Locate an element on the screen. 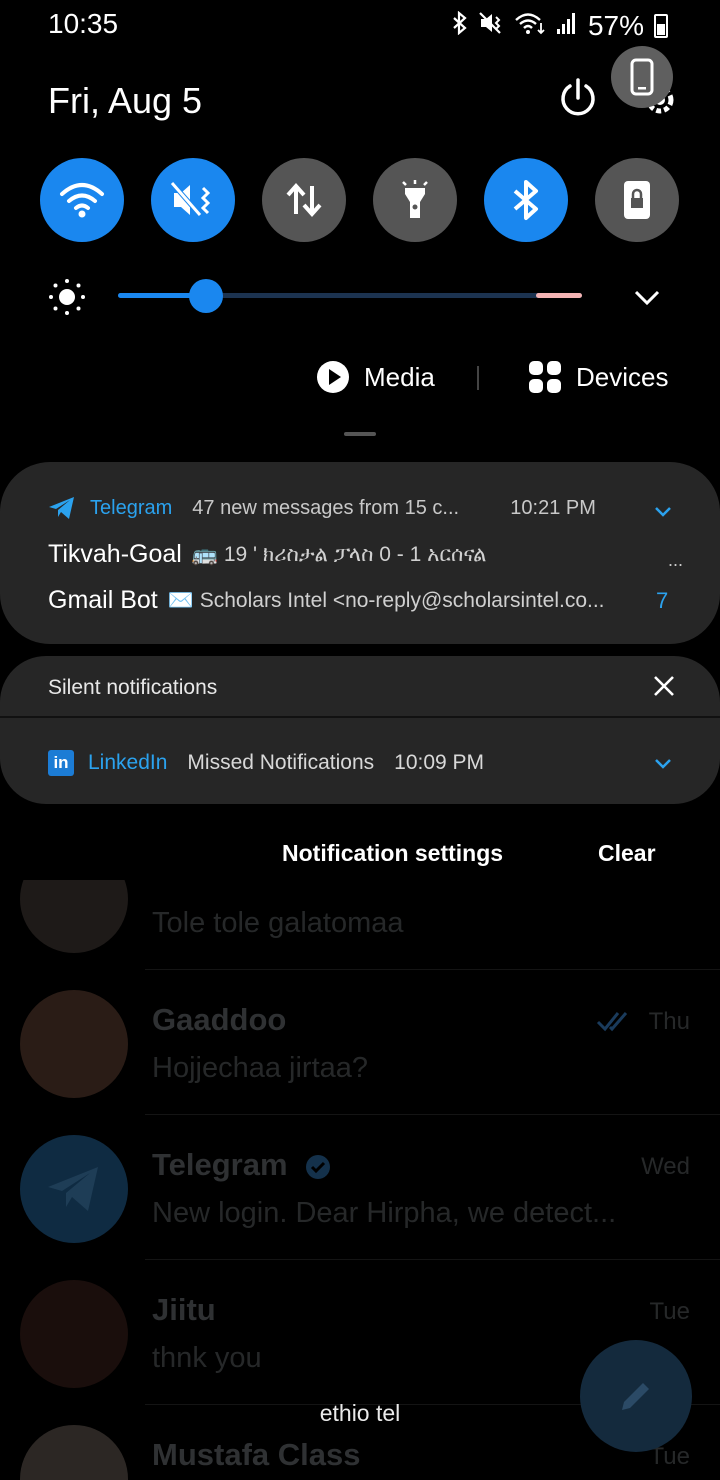 The height and width of the screenshot is (1480, 720). chat-name: Gaaddoo is located at coordinates (219, 1019).